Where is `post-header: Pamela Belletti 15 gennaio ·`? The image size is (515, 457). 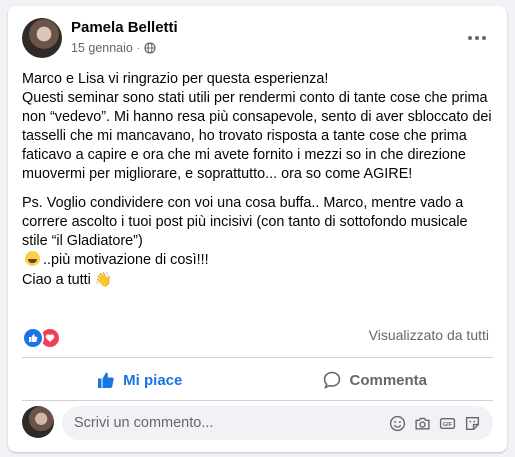 post-header: Pamela Belletti 15 gennaio · is located at coordinates (259, 38).